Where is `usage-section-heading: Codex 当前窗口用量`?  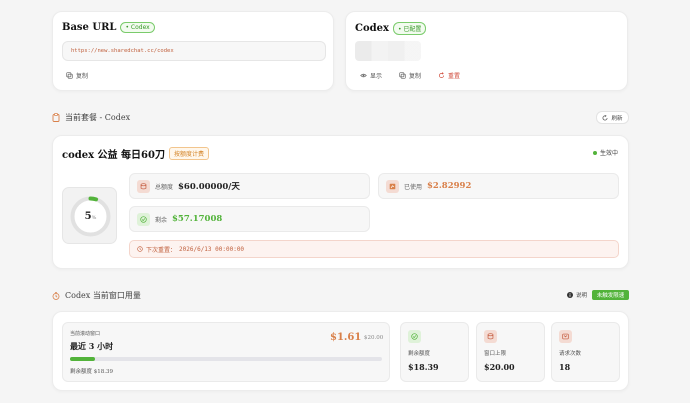 usage-section-heading: Codex 当前窗口用量 is located at coordinates (96, 295).